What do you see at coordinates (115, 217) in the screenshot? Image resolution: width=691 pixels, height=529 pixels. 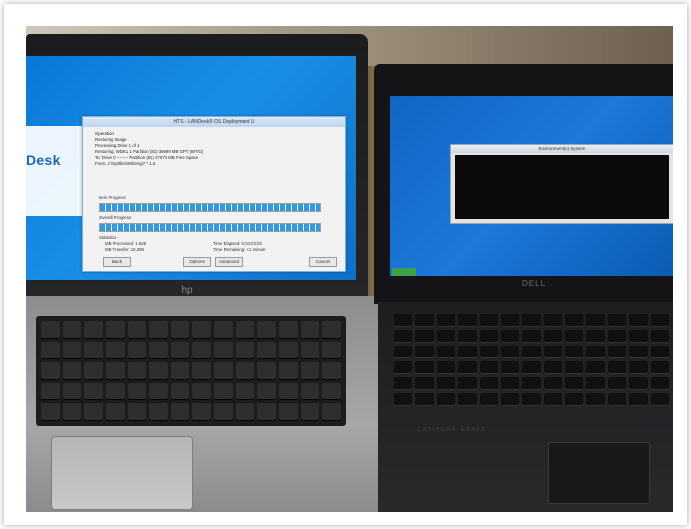 I see `overall-progress-label: Overall Progress` at bounding box center [115, 217].